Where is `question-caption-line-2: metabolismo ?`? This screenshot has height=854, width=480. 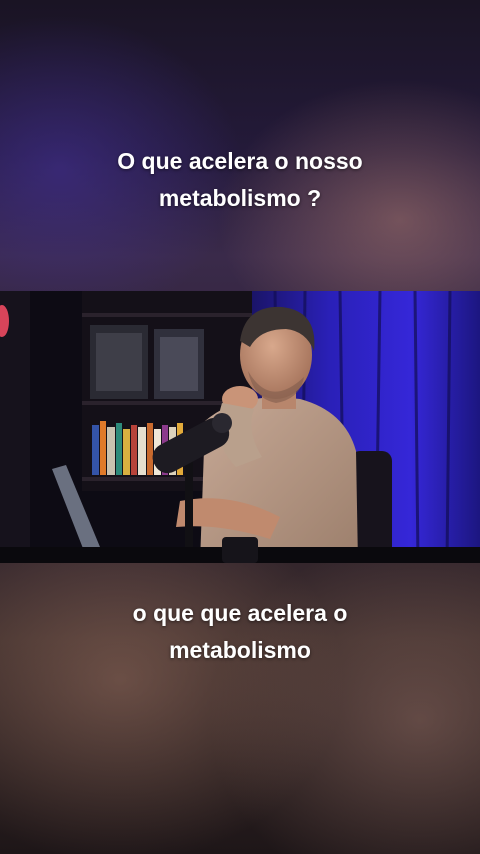
question-caption-line-2: metabolismo ? is located at coordinates (240, 198).